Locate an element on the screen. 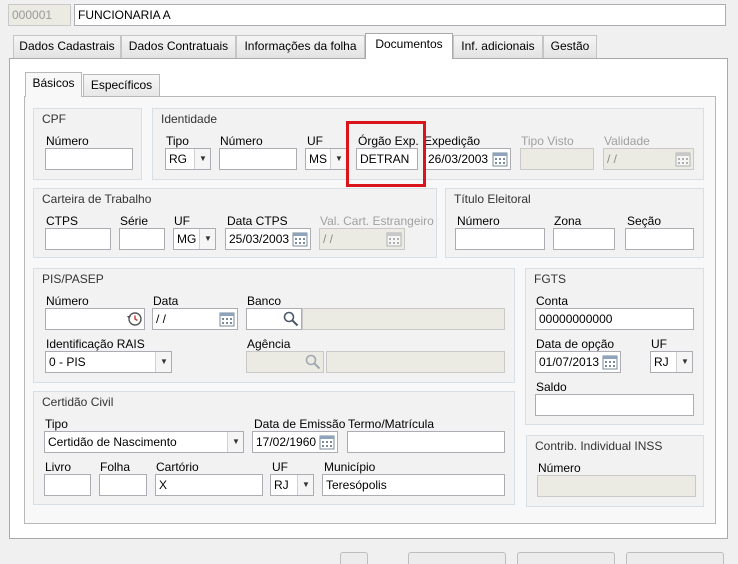  emissao-field: 17/02/1960 is located at coordinates (295, 442).